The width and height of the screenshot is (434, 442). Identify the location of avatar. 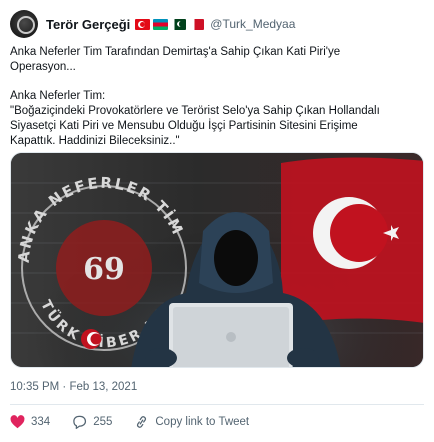
(24, 24).